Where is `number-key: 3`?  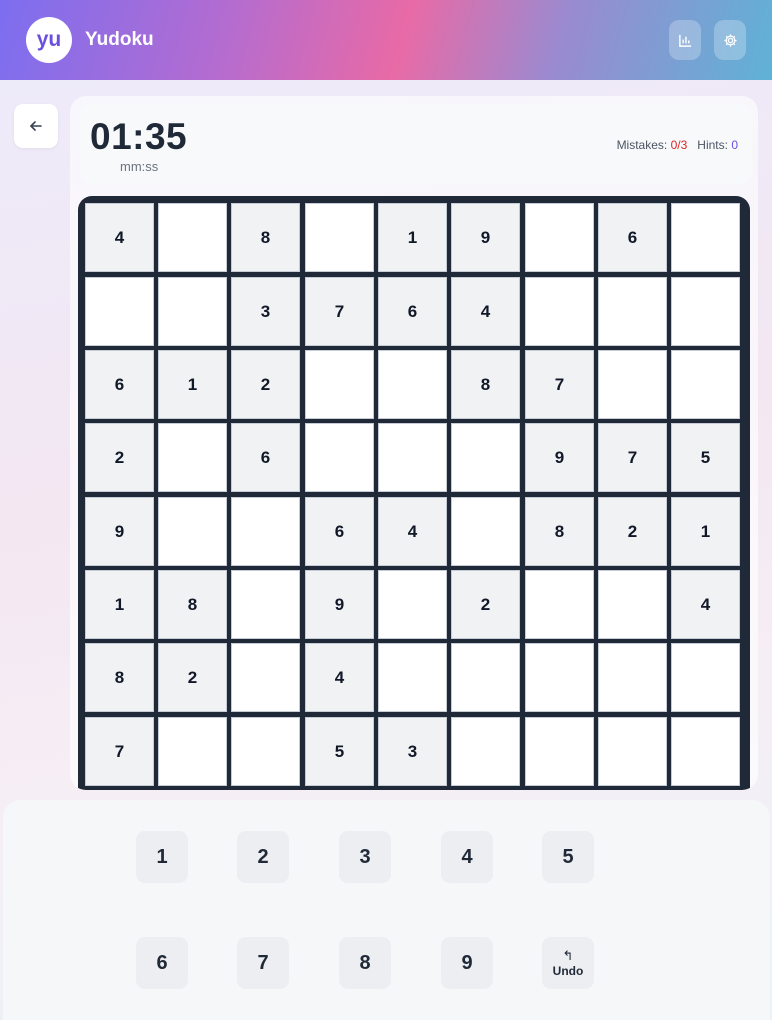
number-key: 3 is located at coordinates (365, 857).